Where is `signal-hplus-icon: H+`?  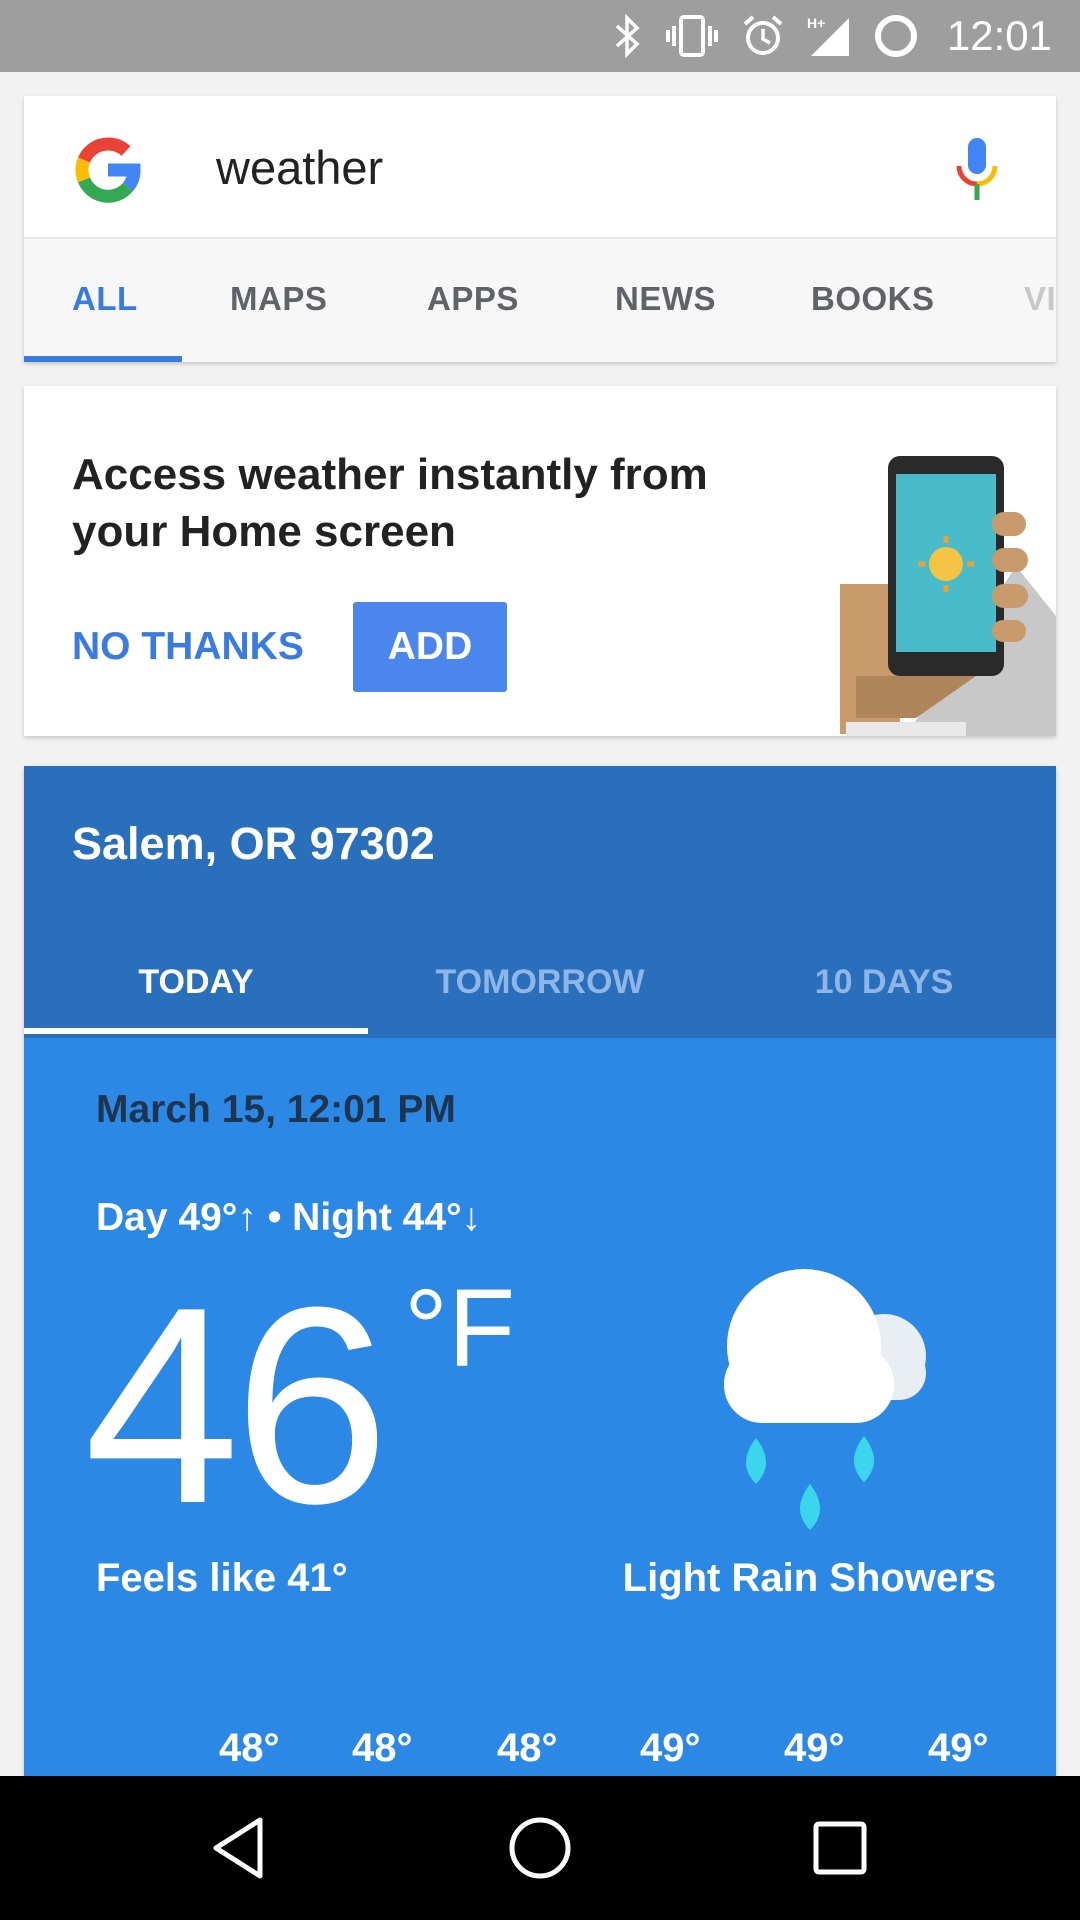
signal-hplus-icon: H+ is located at coordinates (829, 36).